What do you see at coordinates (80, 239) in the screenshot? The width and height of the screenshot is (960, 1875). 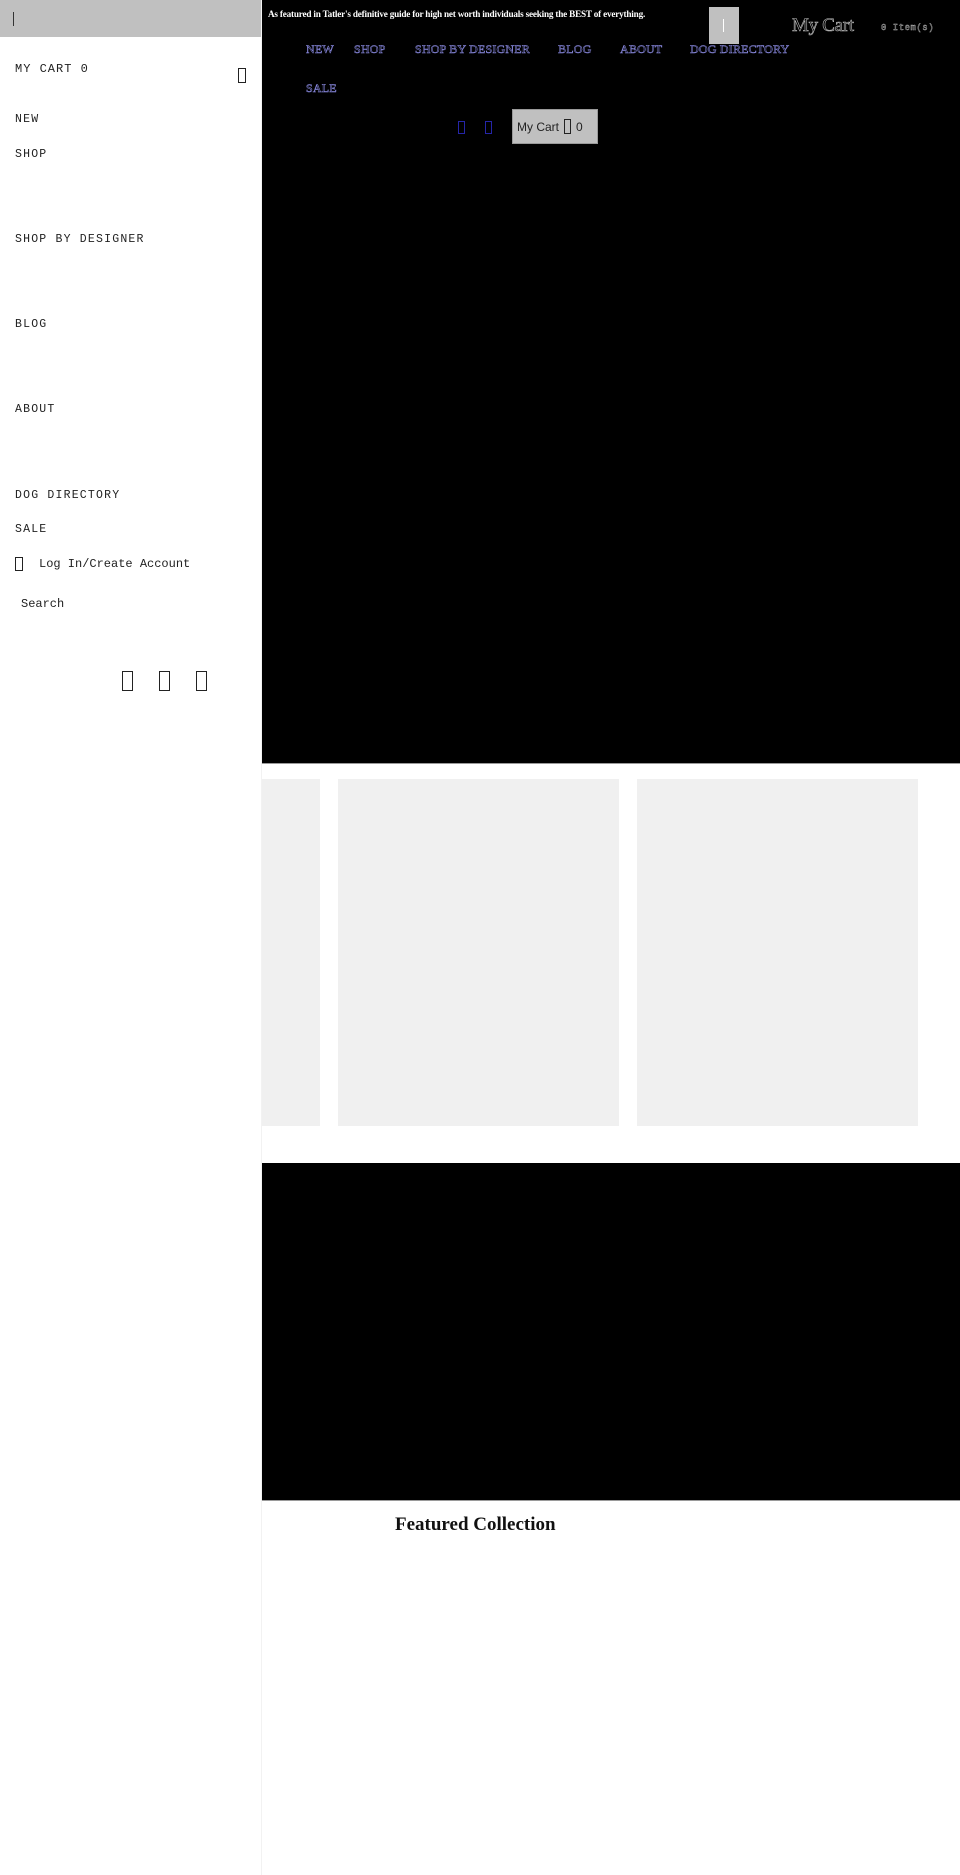 I see `drawer-nav-shop-by-designer: SHOP BY DESIGNER` at bounding box center [80, 239].